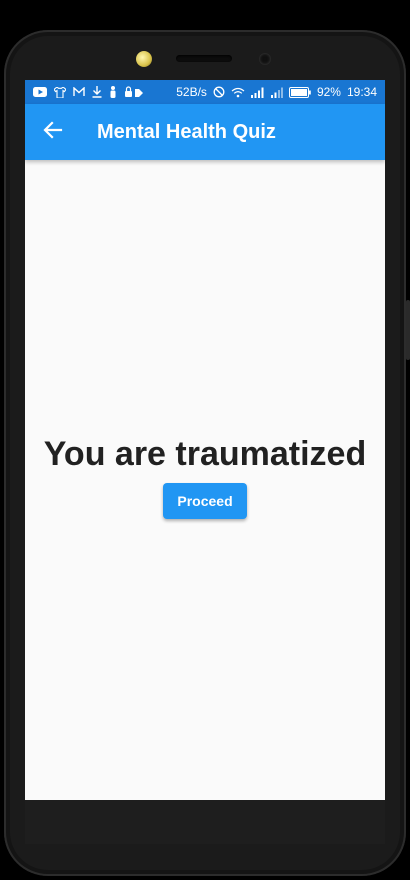  What do you see at coordinates (205, 501) in the screenshot?
I see `proceed-button: Proceed` at bounding box center [205, 501].